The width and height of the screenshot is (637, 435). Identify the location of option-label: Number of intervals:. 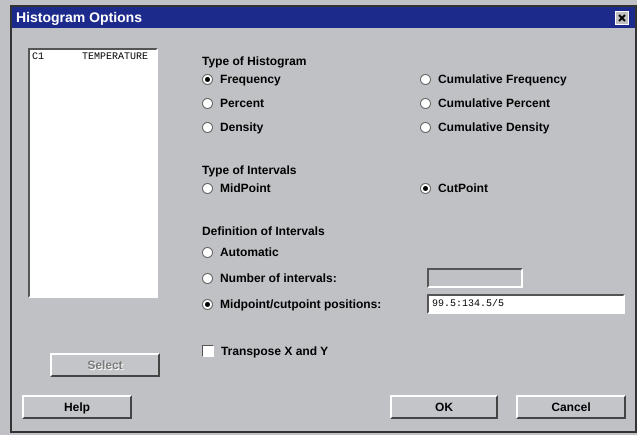
(278, 278).